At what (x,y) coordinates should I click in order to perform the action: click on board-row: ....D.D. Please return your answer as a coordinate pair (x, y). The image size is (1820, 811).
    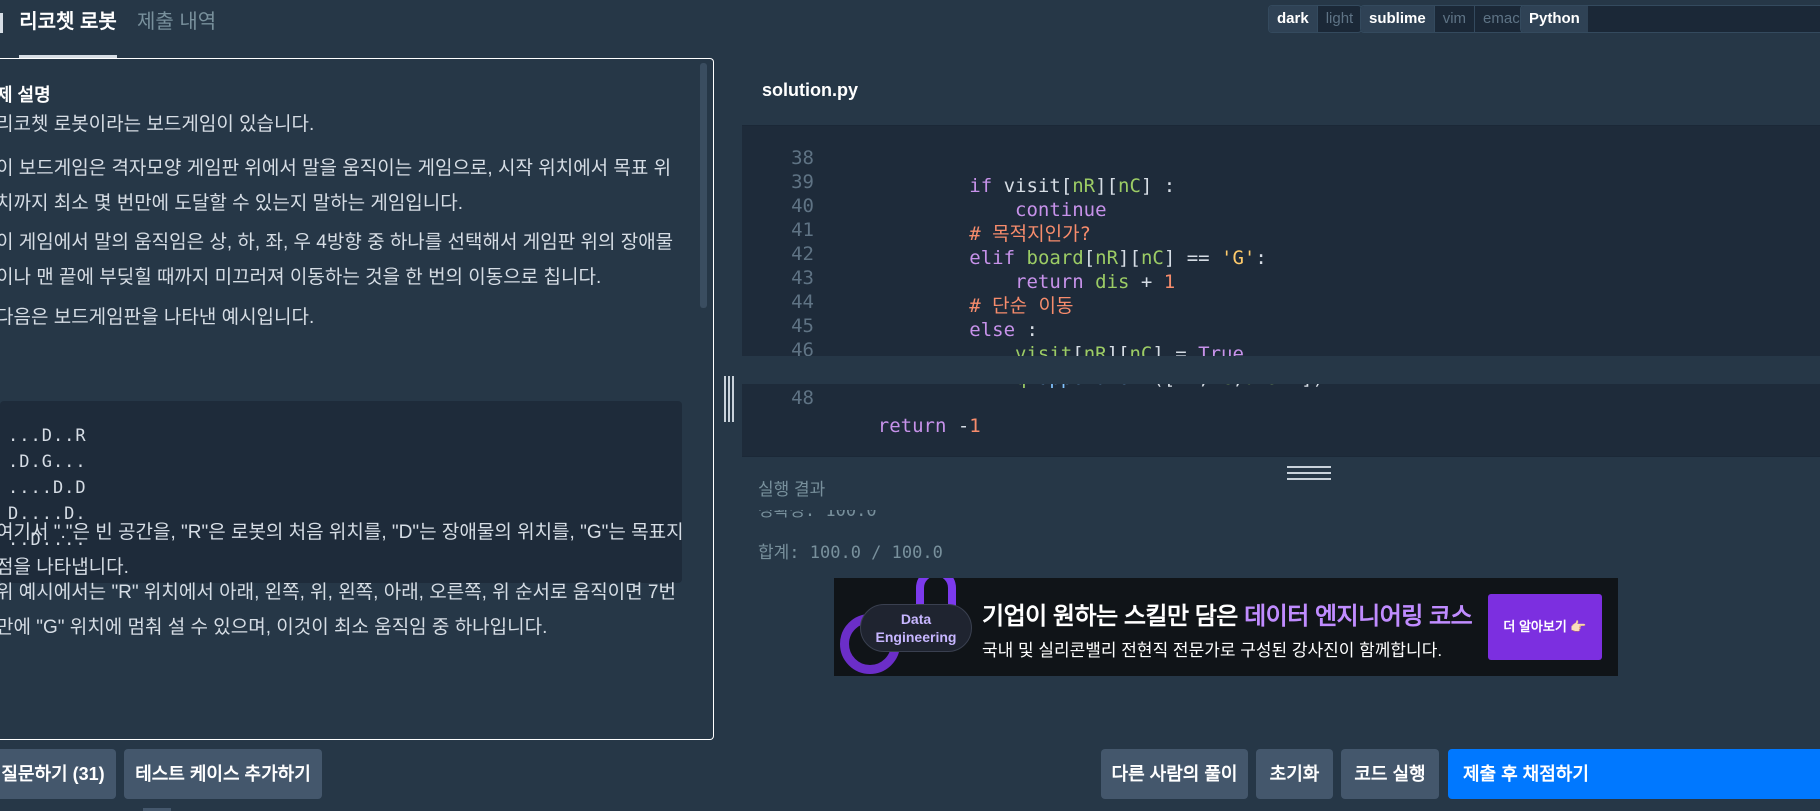
    Looking at the image, I should click on (47, 488).